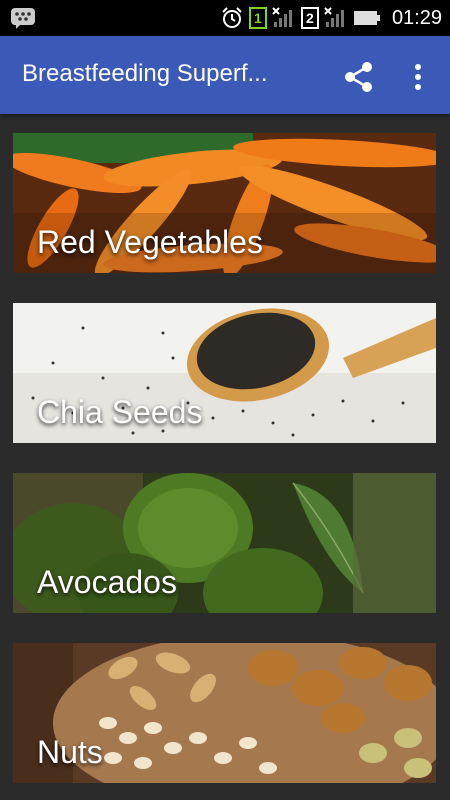  What do you see at coordinates (334, 17) in the screenshot?
I see `sim2-signal-icon` at bounding box center [334, 17].